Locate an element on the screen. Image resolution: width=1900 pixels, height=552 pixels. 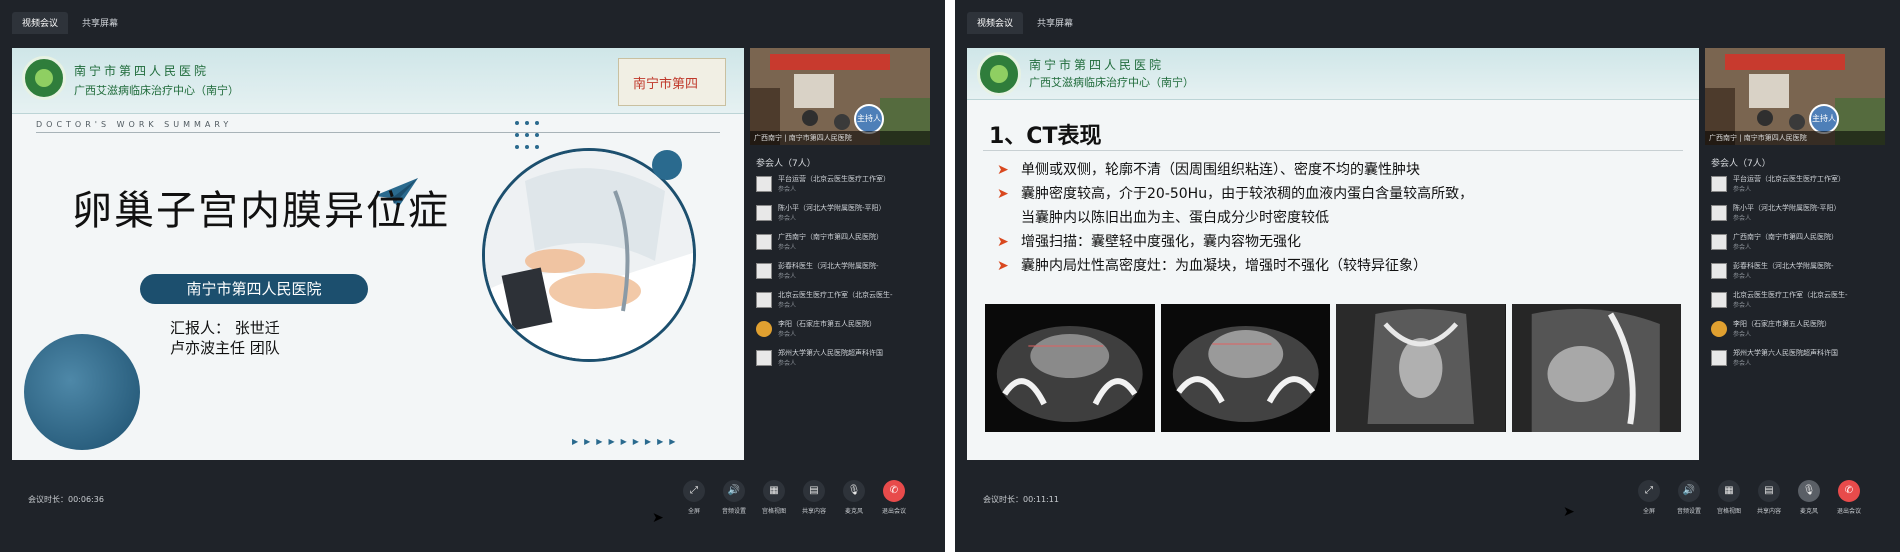
fullscreen-icon: ⤢ is located at coordinates (694, 491).